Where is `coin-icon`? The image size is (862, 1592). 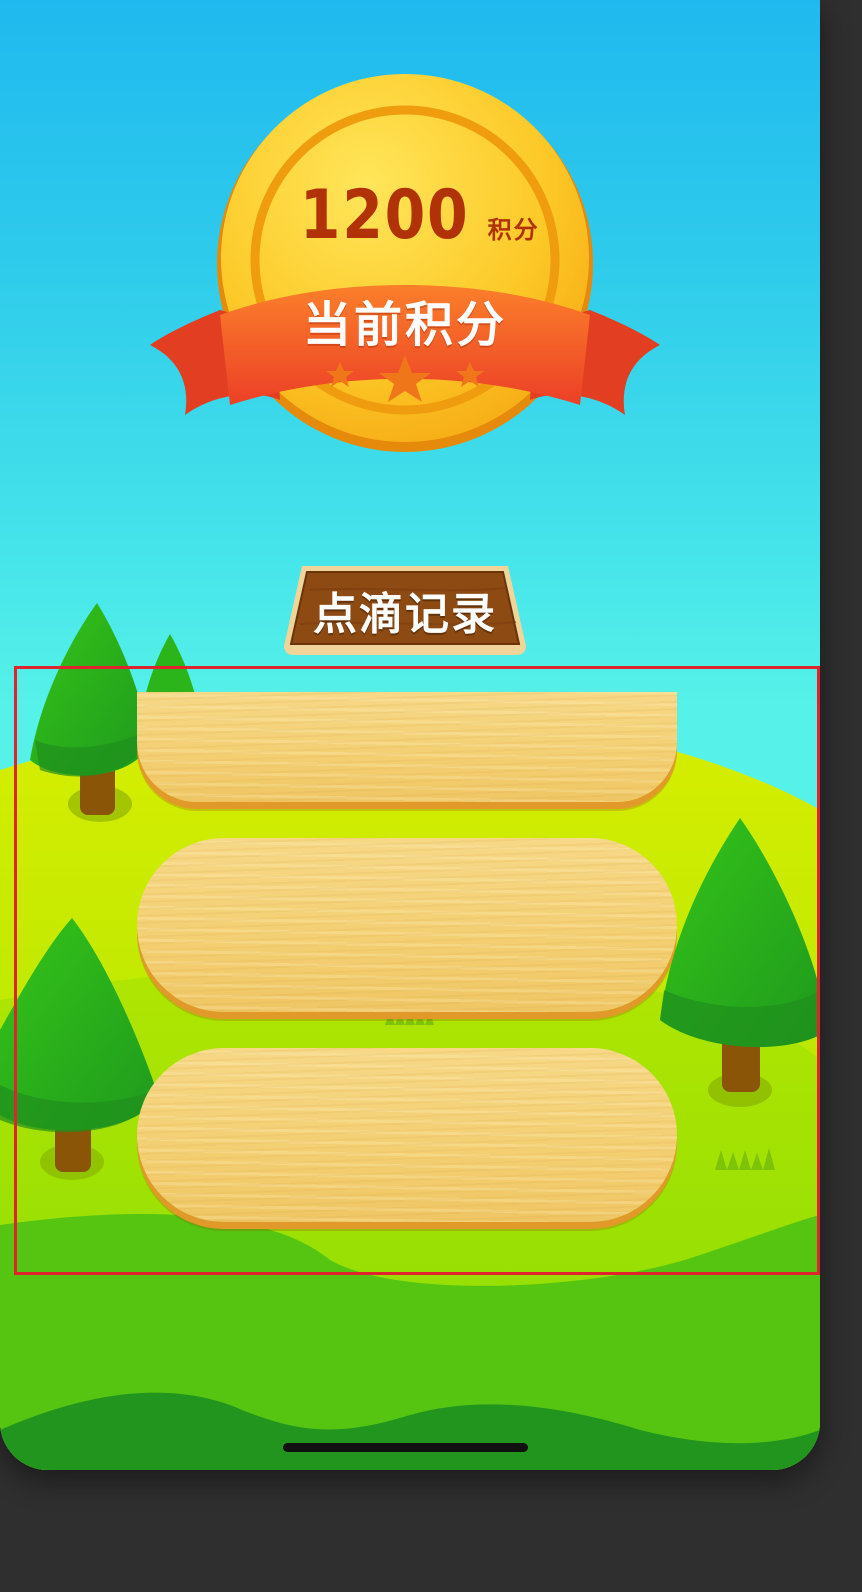
coin-icon is located at coordinates (405, 263).